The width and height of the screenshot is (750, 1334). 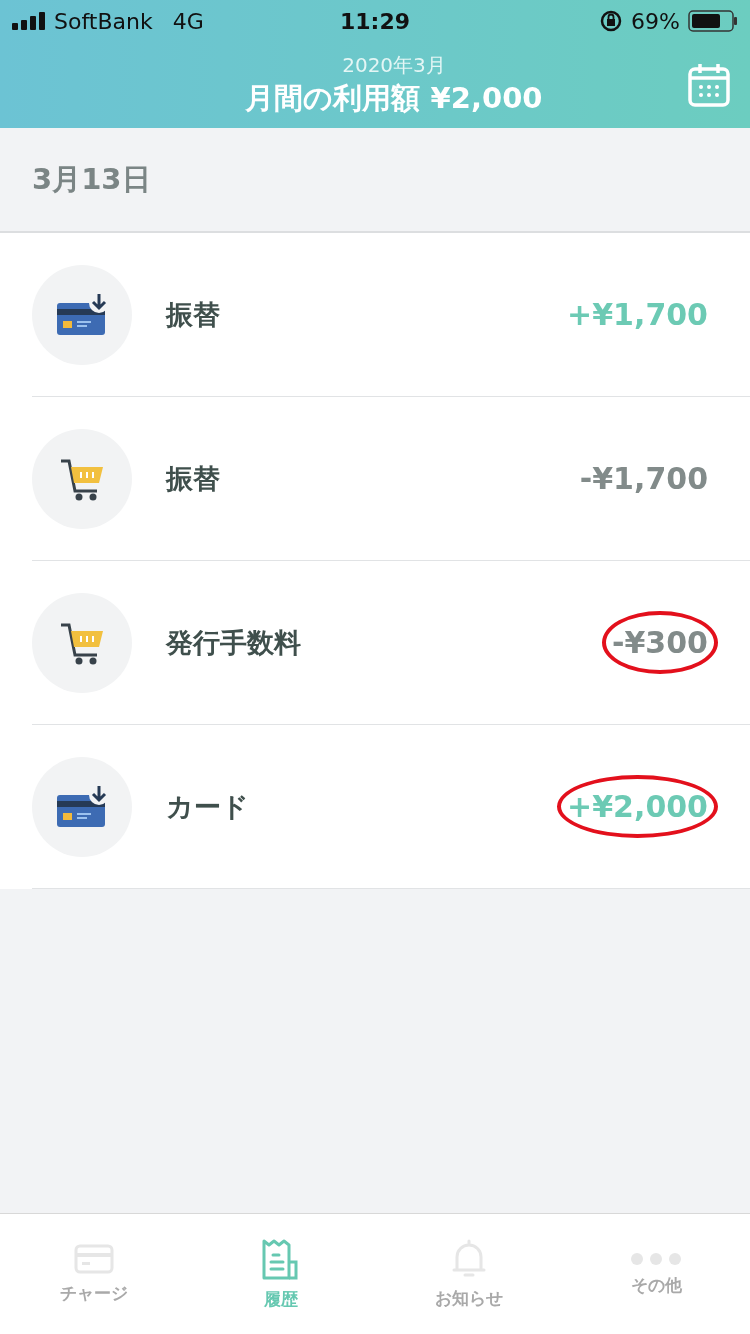 I want to click on transaction-label: カード, so click(x=208, y=806).